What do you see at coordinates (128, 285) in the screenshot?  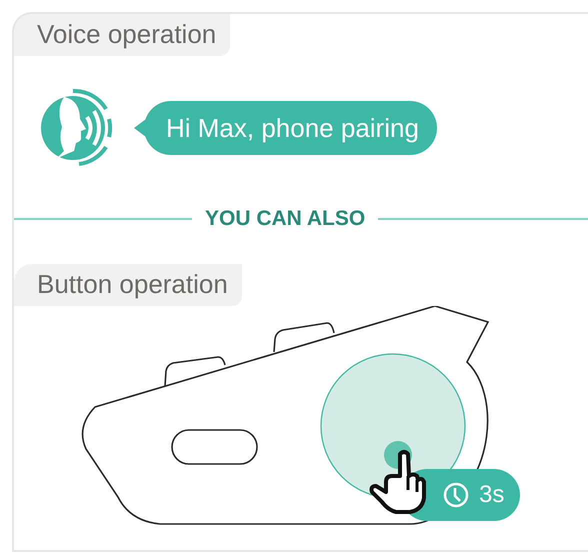 I see `section-title: Button operation` at bounding box center [128, 285].